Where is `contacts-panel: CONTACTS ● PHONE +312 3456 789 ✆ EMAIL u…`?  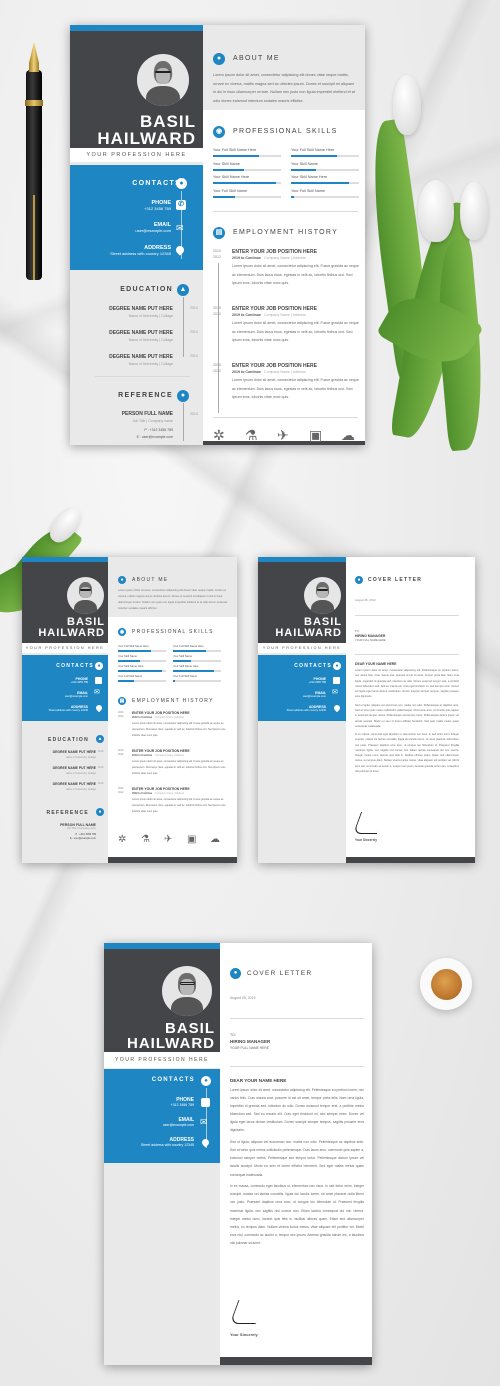 contacts-panel: CONTACTS ● PHONE +312 3456 789 ✆ EMAIL u… is located at coordinates (136, 217).